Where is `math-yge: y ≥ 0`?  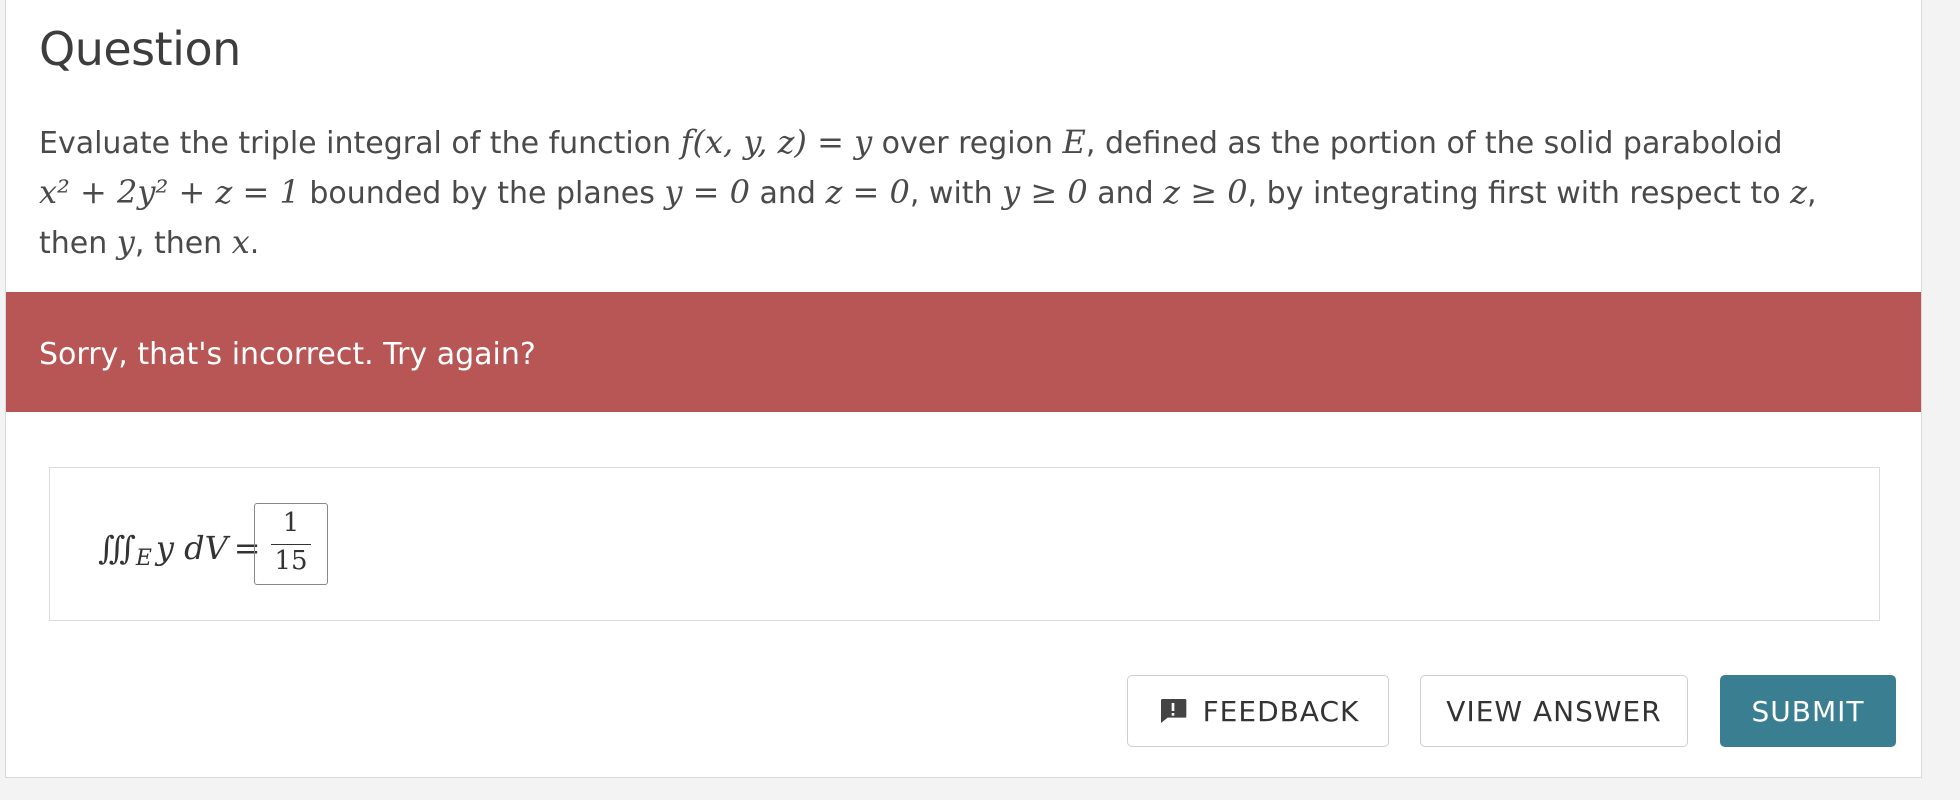
math-yge: y ≥ 0 is located at coordinates (1045, 192).